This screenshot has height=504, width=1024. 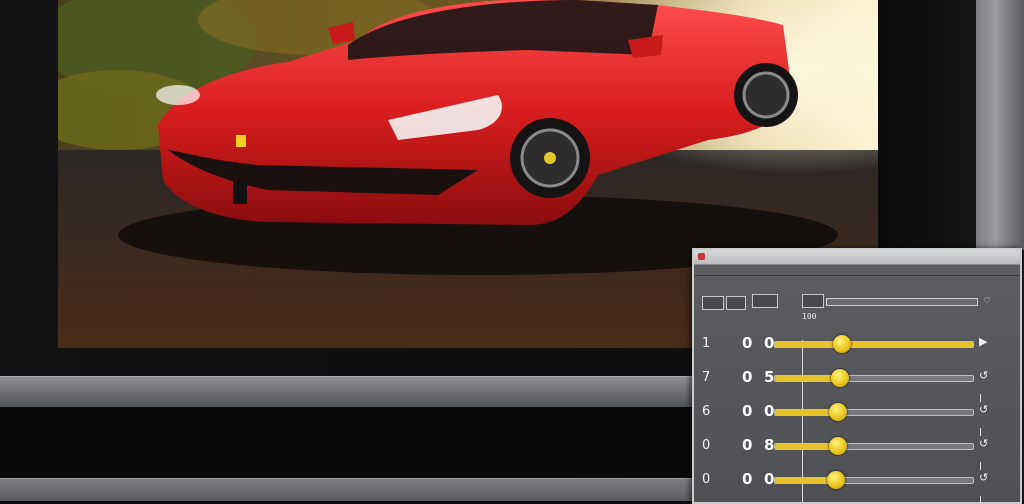 I want to click on slider-row: 1 0 0 ▶, so click(x=857, y=345).